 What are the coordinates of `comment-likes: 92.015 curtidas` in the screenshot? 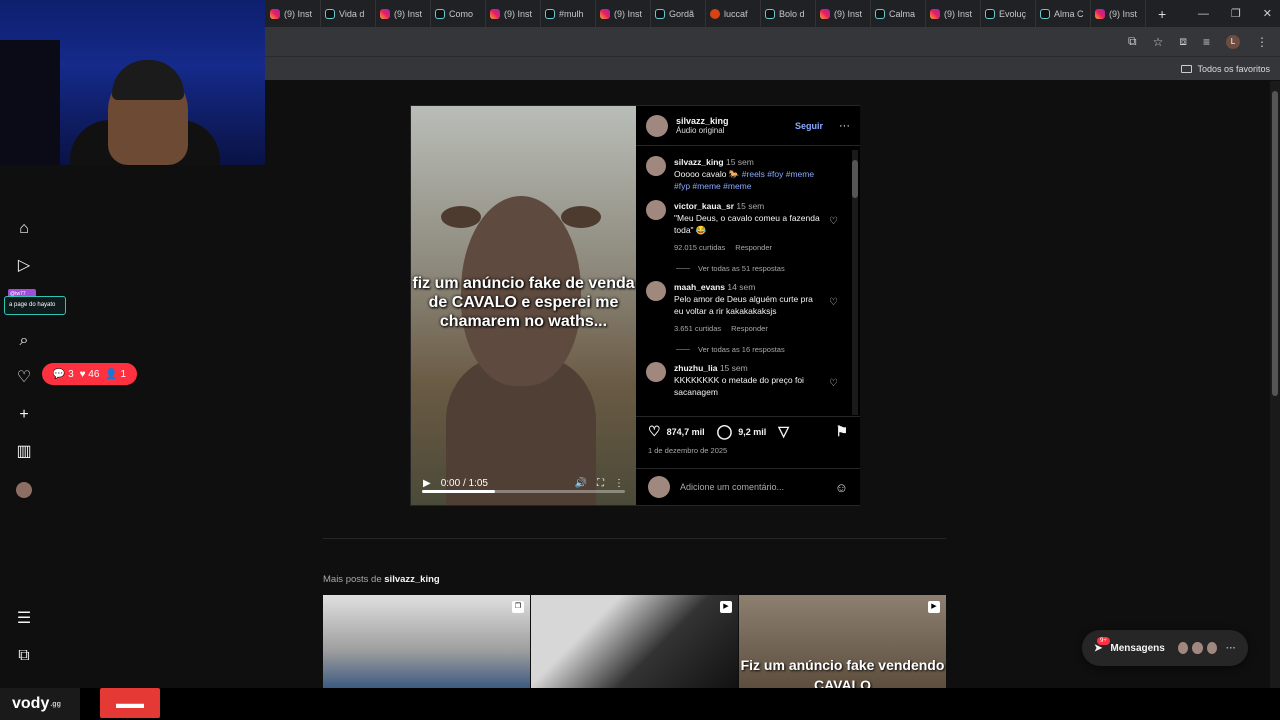 It's located at (699, 248).